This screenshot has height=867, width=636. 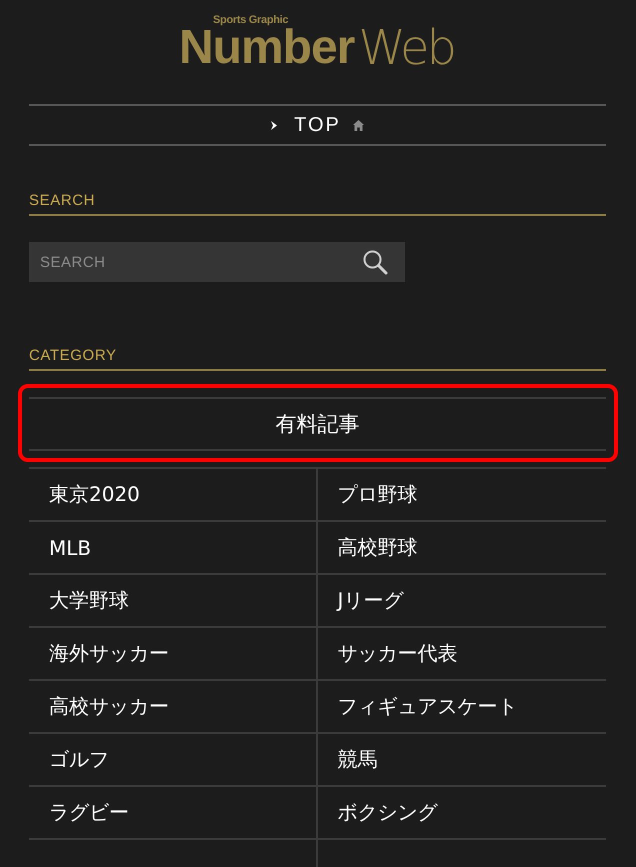 I want to click on search-icon, so click(x=375, y=262).